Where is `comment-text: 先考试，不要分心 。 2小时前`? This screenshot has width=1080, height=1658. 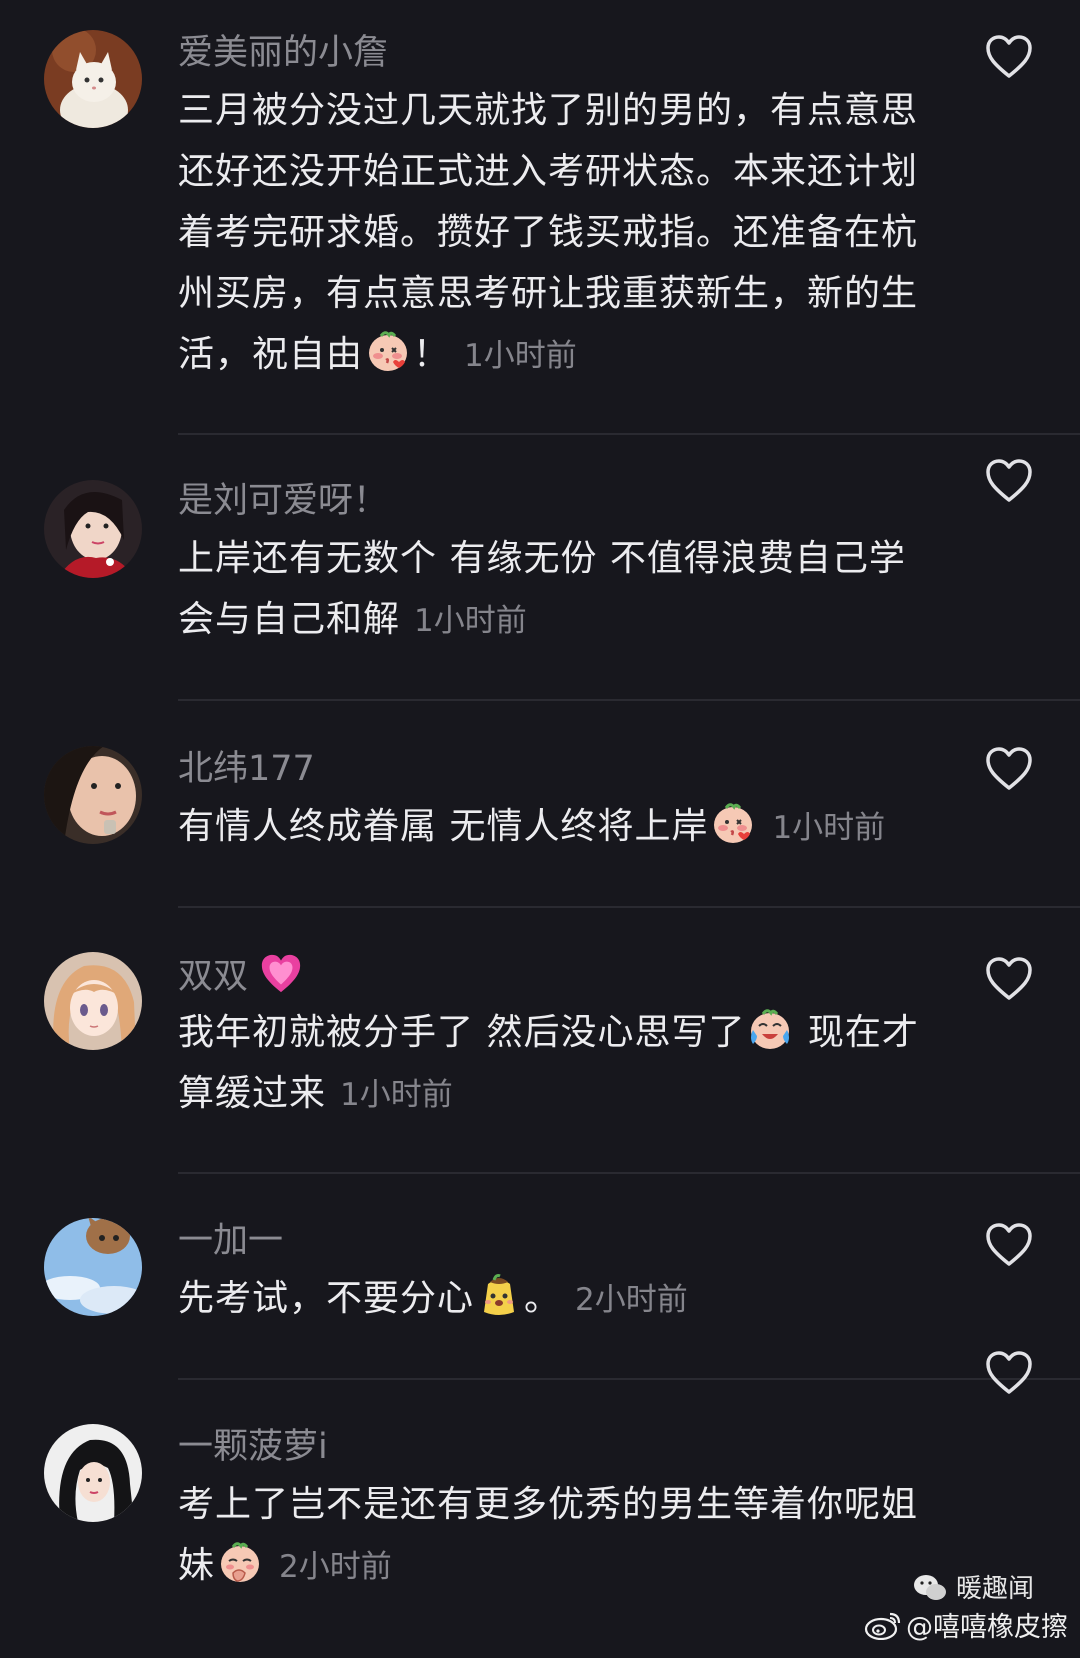 comment-text: 先考试，不要分心 。 2小时前 is located at coordinates (558, 1299).